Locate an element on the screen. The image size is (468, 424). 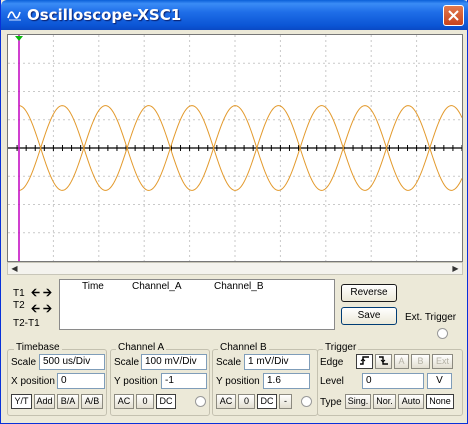
trigger-source-b-button: B is located at coordinates (420, 361).